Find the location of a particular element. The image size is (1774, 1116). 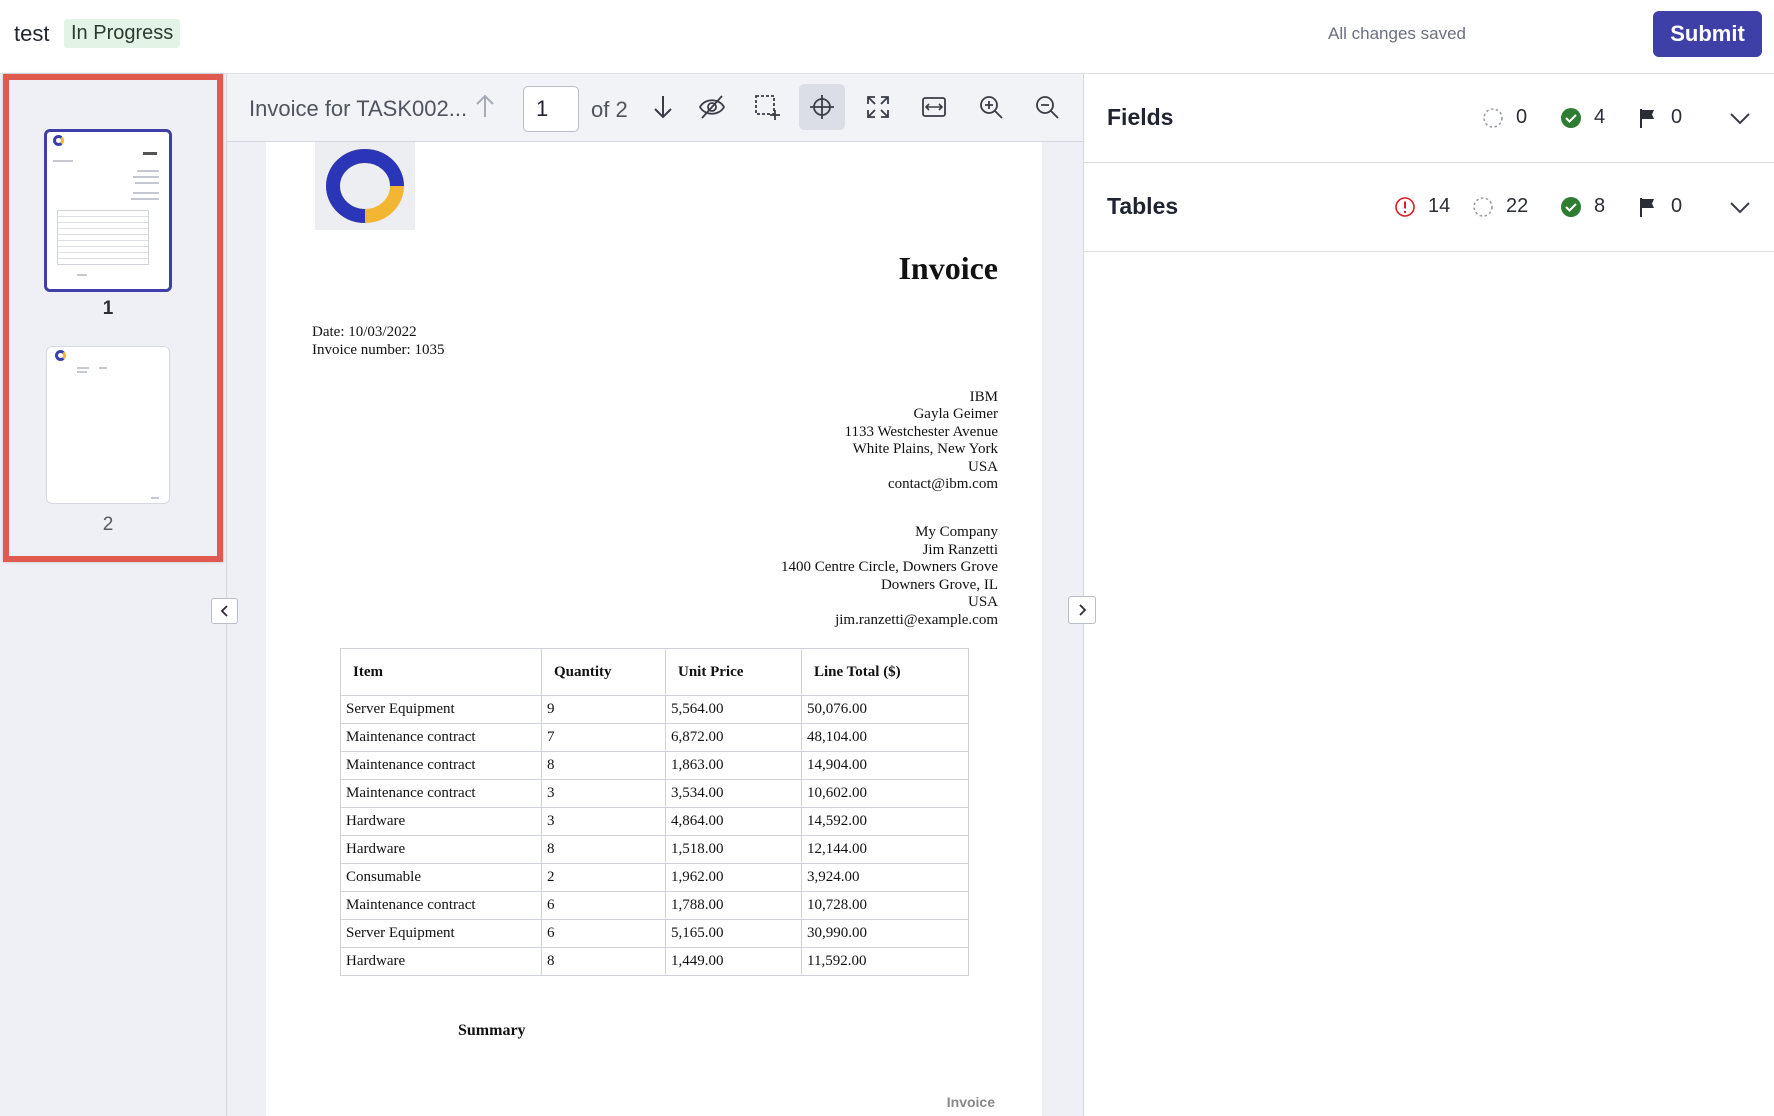

zoom-in-button is located at coordinates (991, 107).